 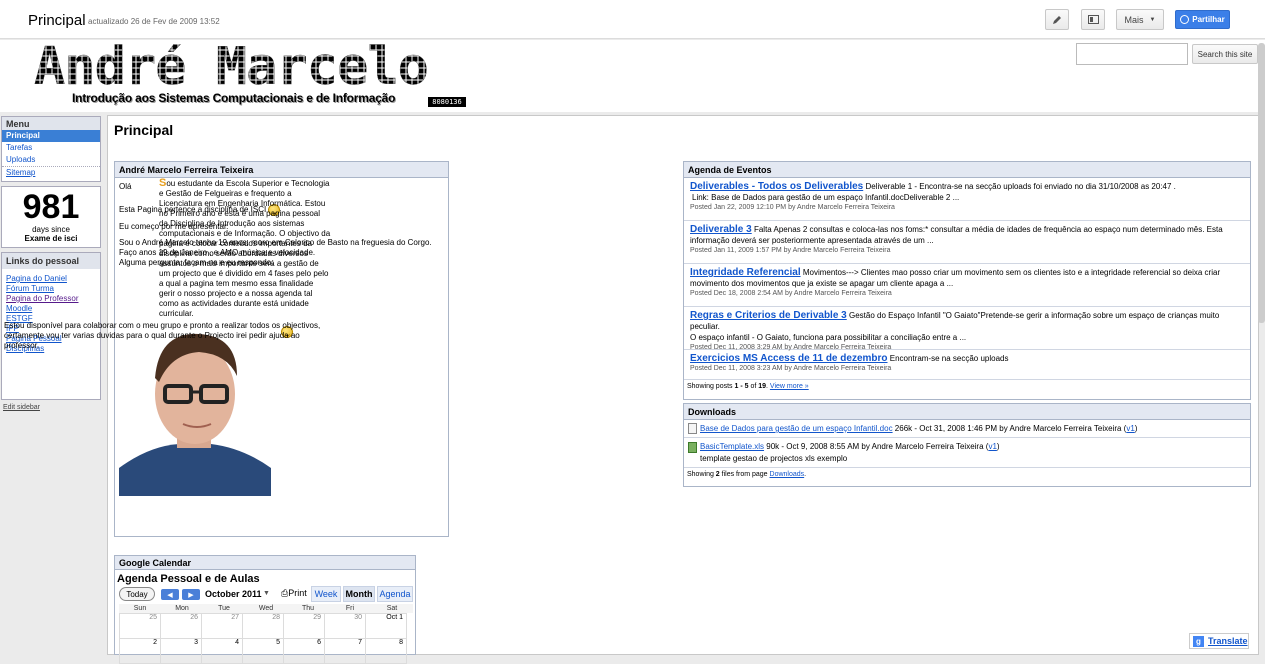 What do you see at coordinates (1202, 19) in the screenshot?
I see `share-button: Partilhar` at bounding box center [1202, 19].